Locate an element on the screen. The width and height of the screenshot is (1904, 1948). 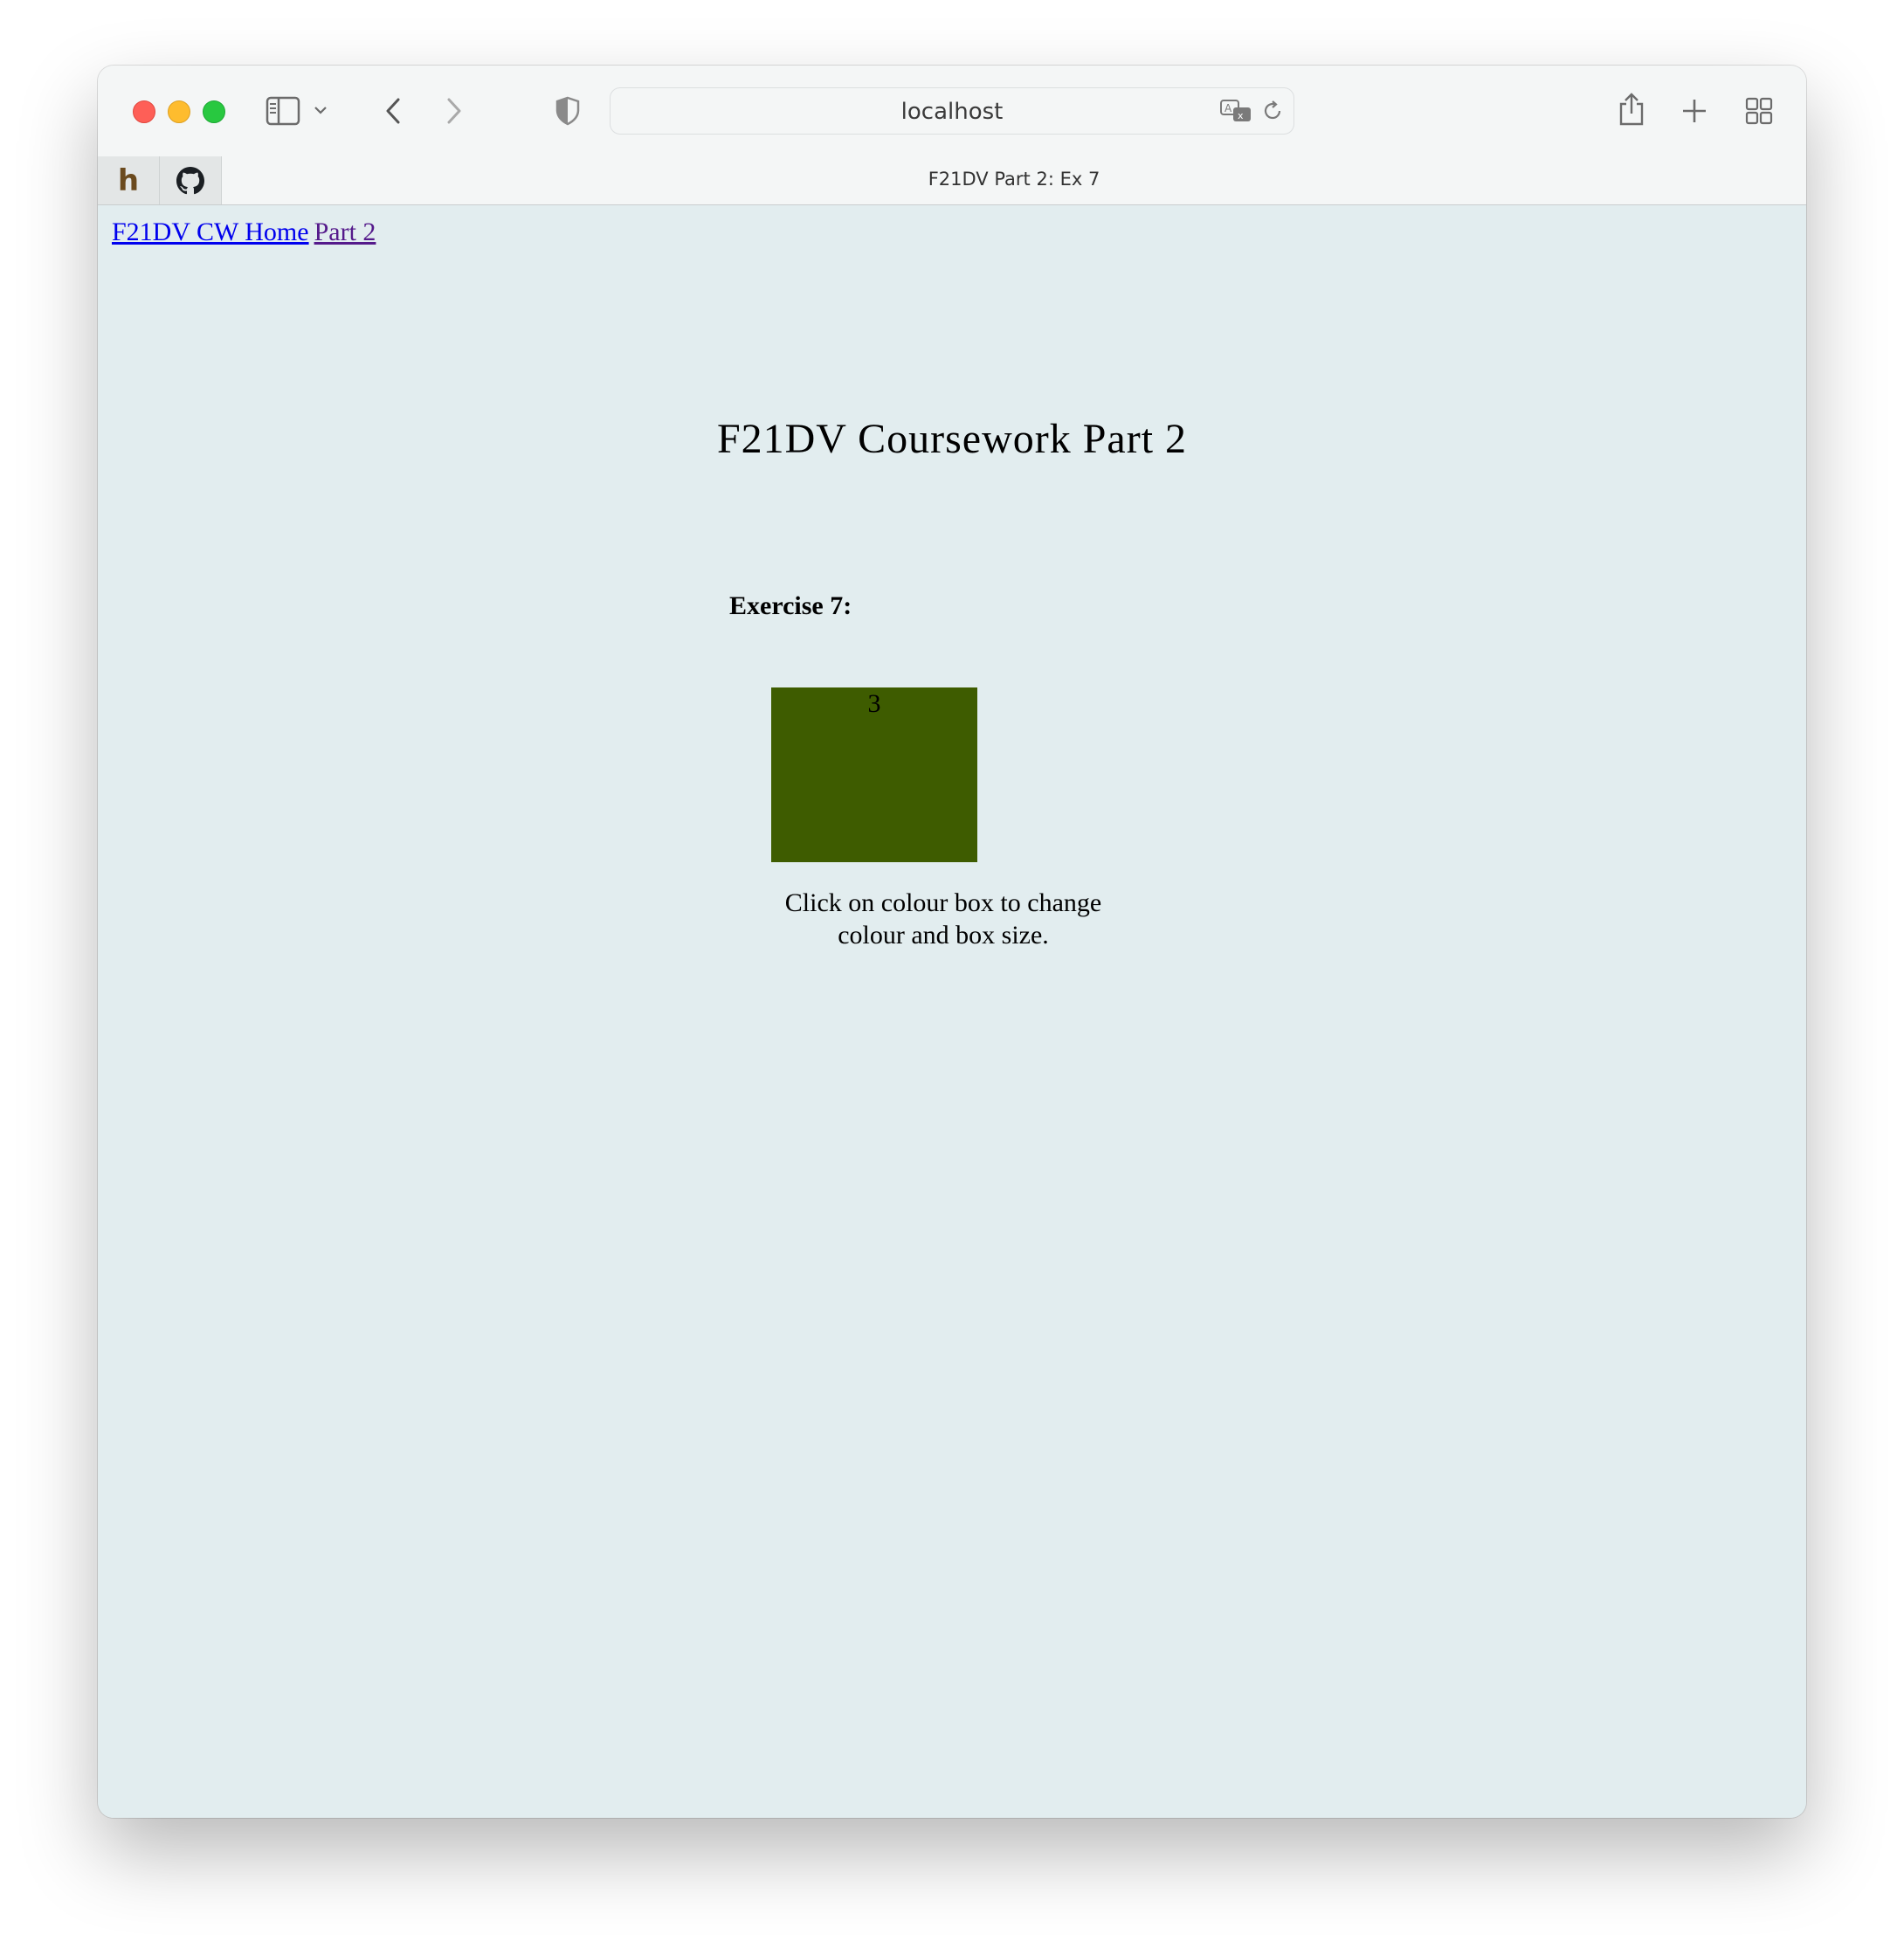
svg-text: A is located at coordinates (1228, 108).